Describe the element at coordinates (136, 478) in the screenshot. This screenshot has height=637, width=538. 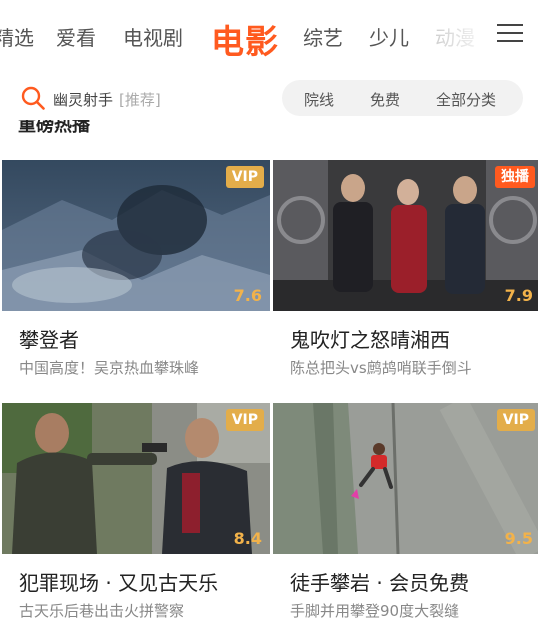
I see `poster-image: VIP 8.4` at that location.